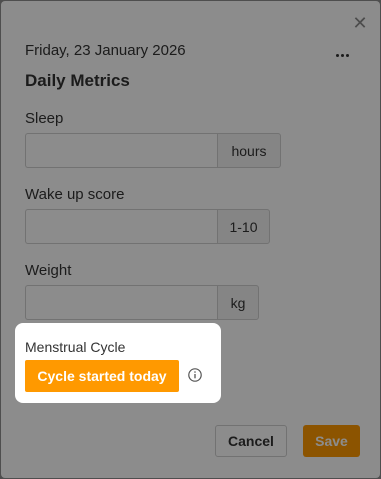 This screenshot has height=479, width=381. What do you see at coordinates (121, 302) in the screenshot?
I see `weight-input` at bounding box center [121, 302].